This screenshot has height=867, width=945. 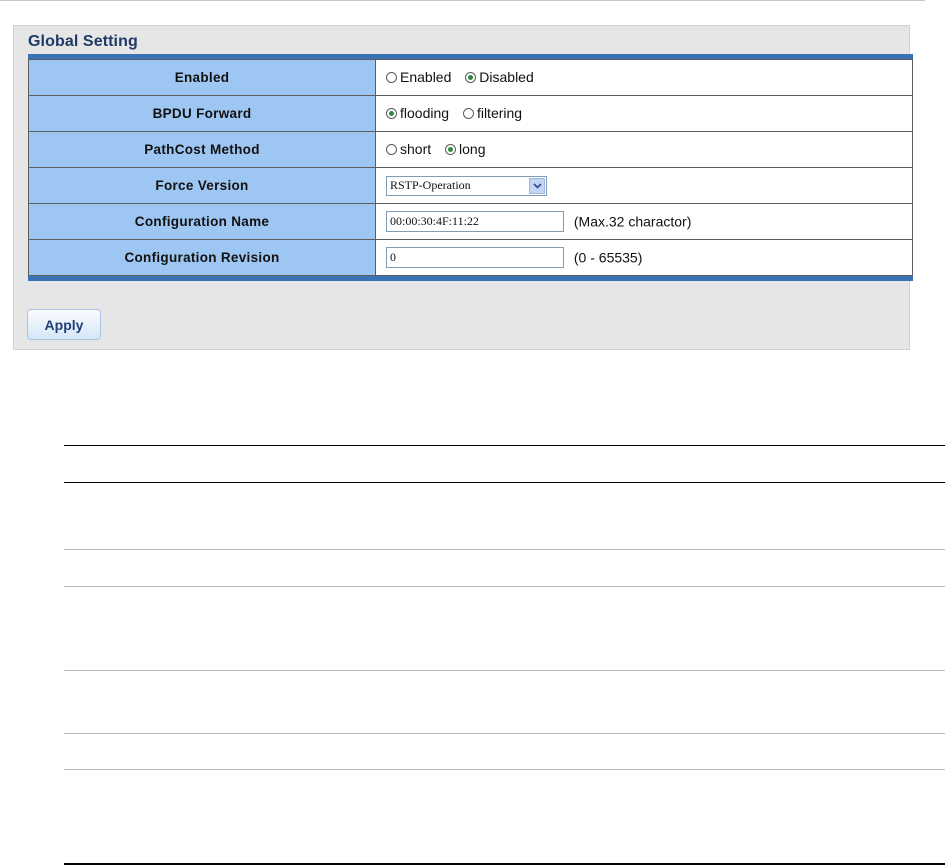 What do you see at coordinates (202, 185) in the screenshot?
I see `force-version-label: Force Version` at bounding box center [202, 185].